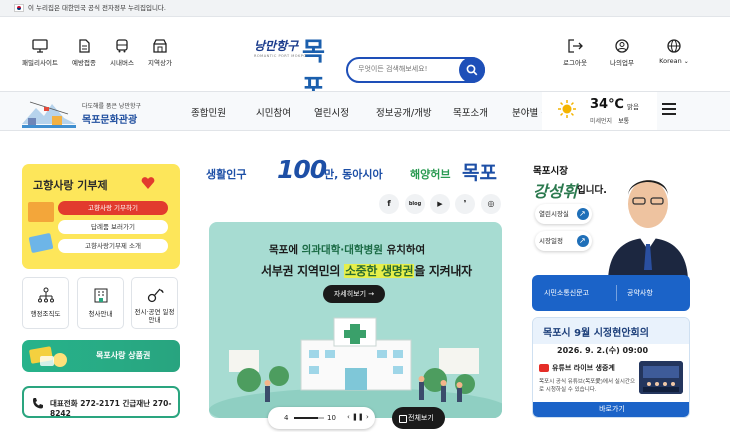 The height and width of the screenshot is (432, 730). I want to click on quick-link-label: 지역상가, so click(160, 63).